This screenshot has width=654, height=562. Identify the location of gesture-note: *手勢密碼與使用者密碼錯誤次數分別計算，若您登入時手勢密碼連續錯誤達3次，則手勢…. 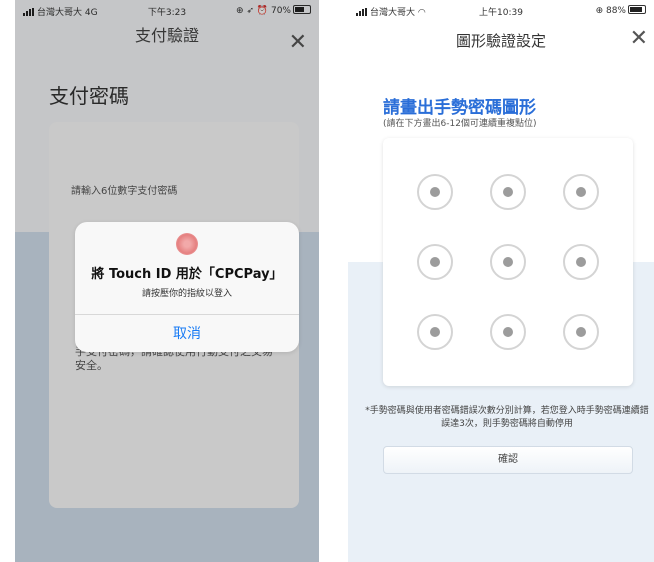
(507, 417).